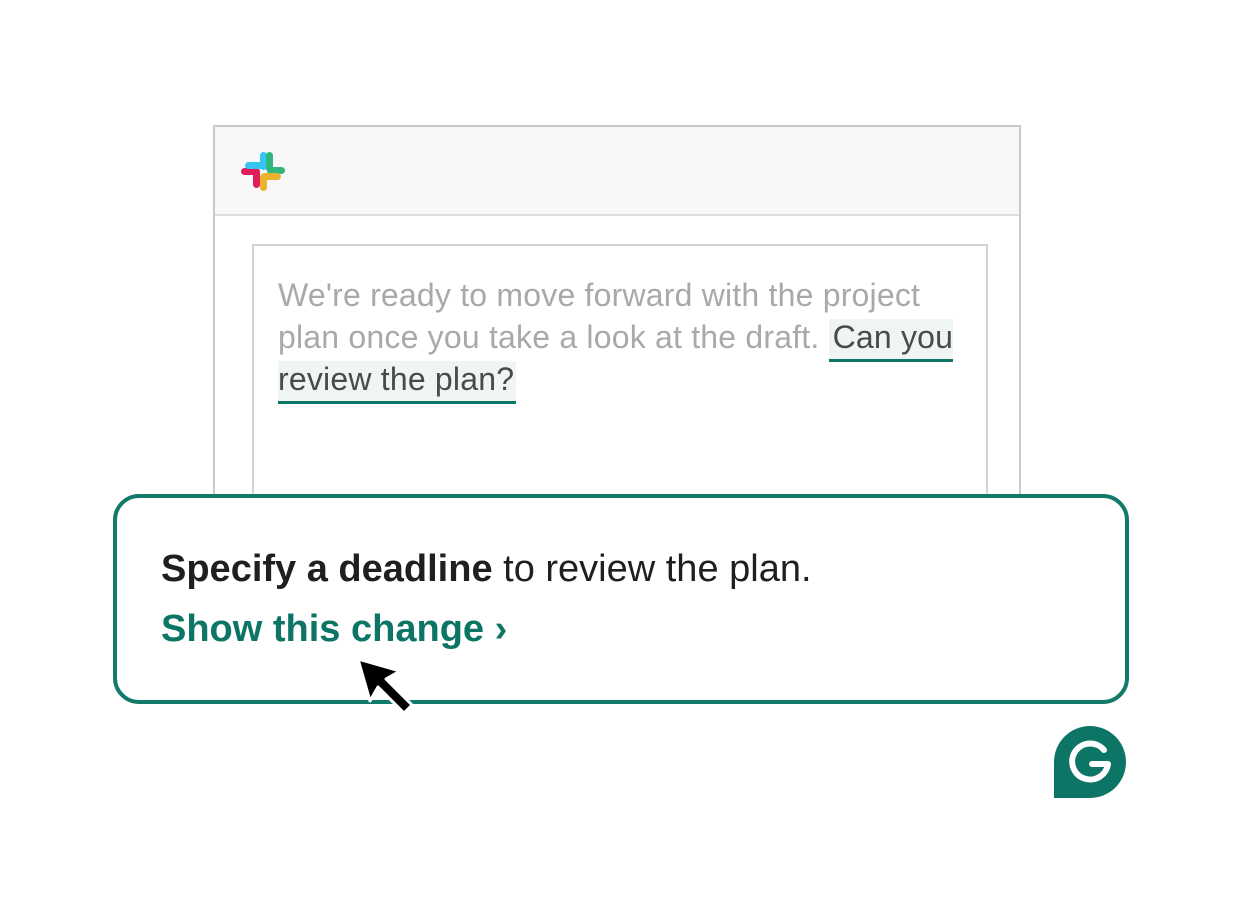 This screenshot has width=1248, height=924. Describe the element at coordinates (334, 629) in the screenshot. I see `show-change-link: Show this change ›` at that location.